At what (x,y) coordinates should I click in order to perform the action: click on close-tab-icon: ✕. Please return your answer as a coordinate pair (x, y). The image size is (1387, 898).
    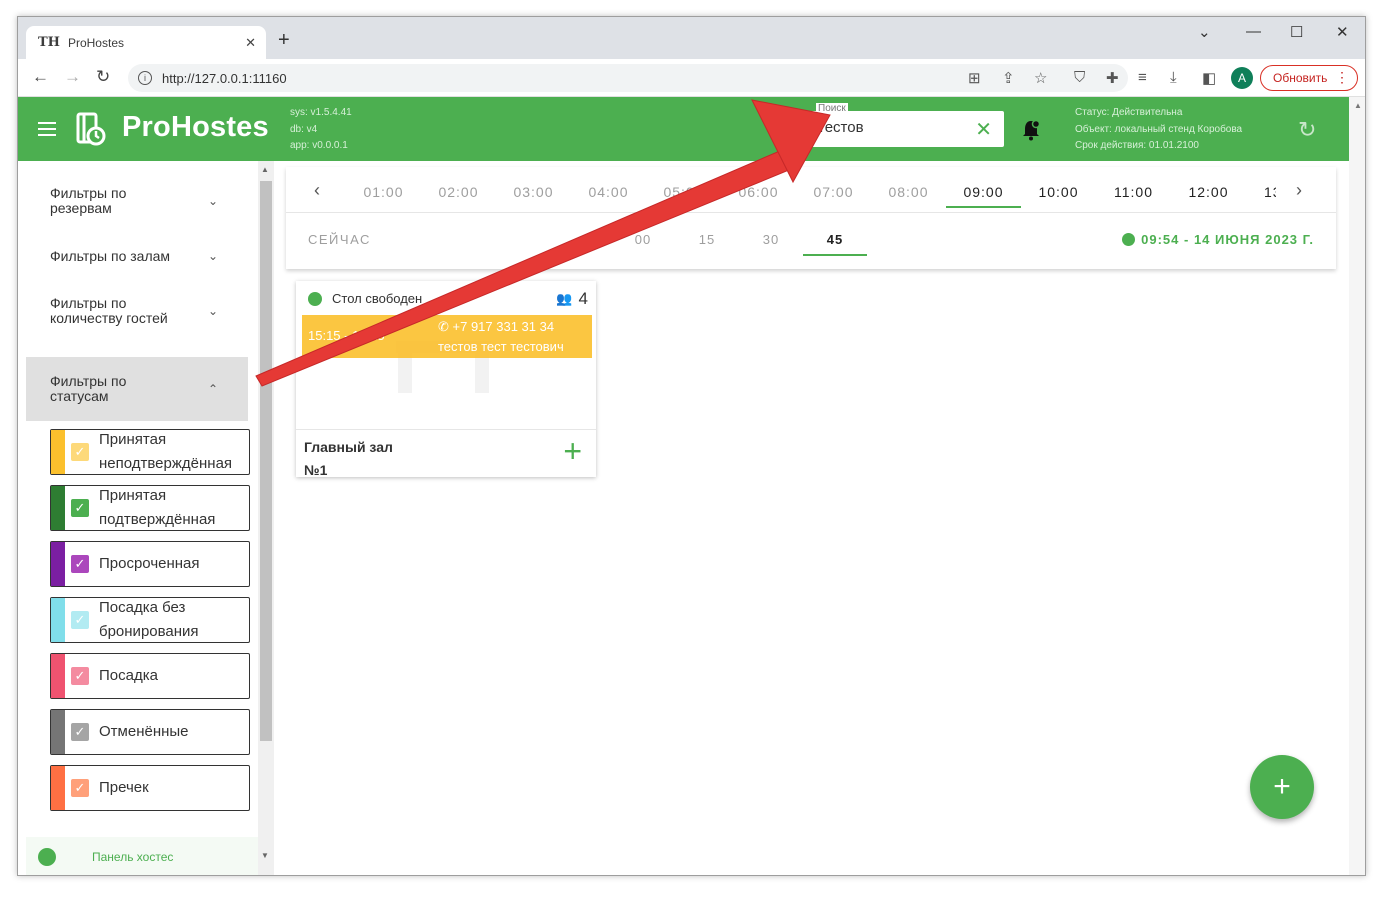
    Looking at the image, I should click on (250, 43).